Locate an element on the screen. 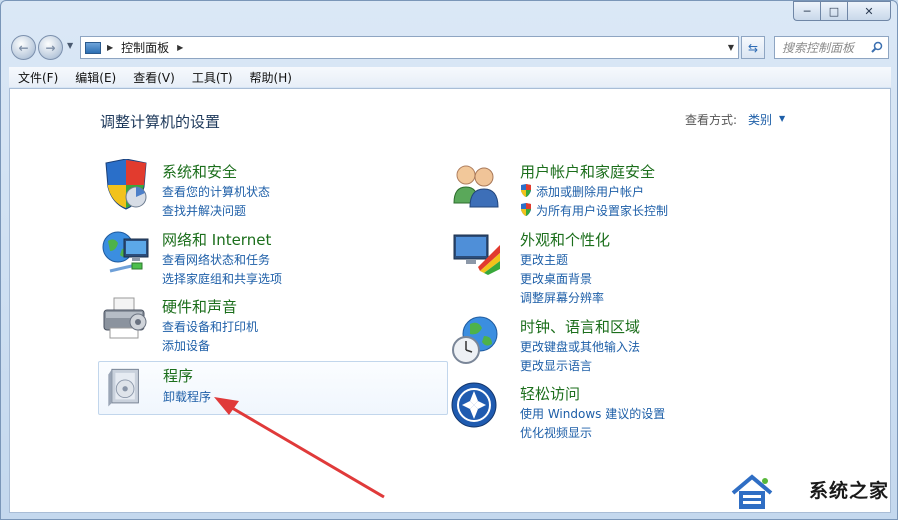 The width and height of the screenshot is (898, 520). refresh-icon: ⇆ is located at coordinates (753, 47).